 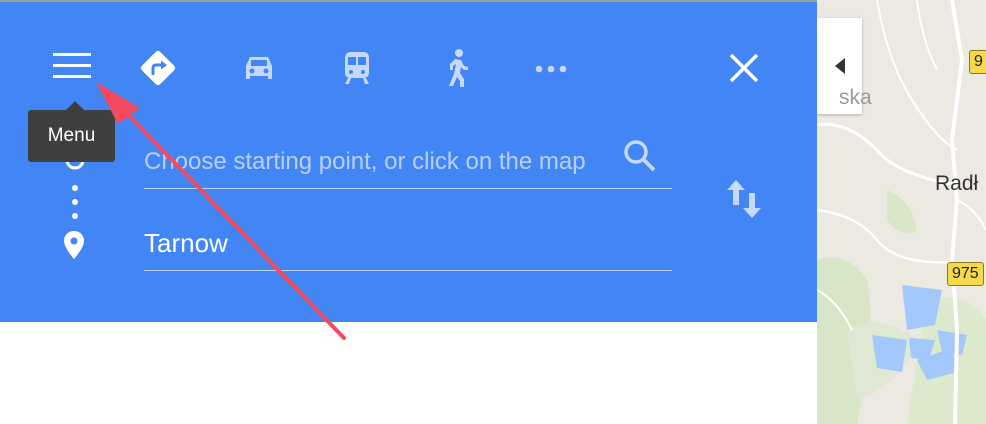 I want to click on menu-tooltip: Menu, so click(x=71, y=136).